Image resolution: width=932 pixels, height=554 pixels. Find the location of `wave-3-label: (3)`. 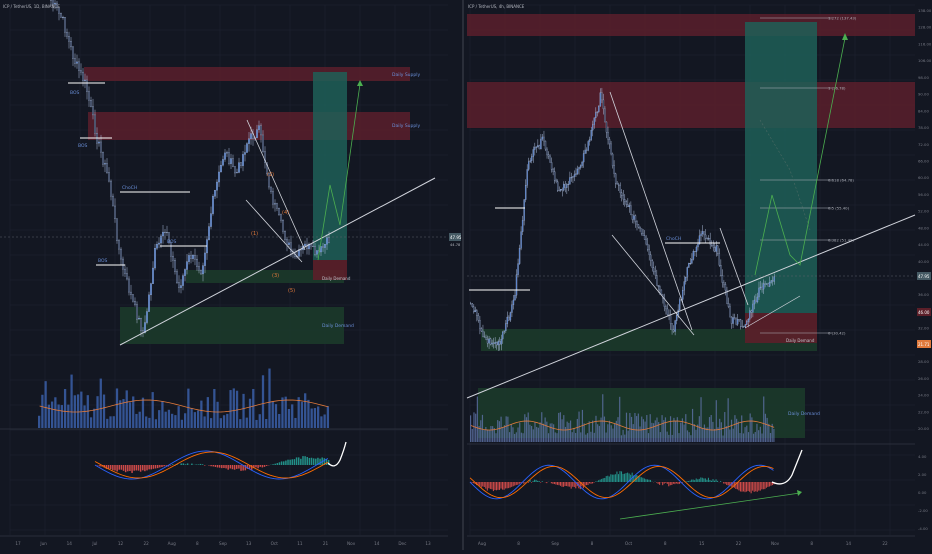

wave-3-label: (3) is located at coordinates (275, 276).